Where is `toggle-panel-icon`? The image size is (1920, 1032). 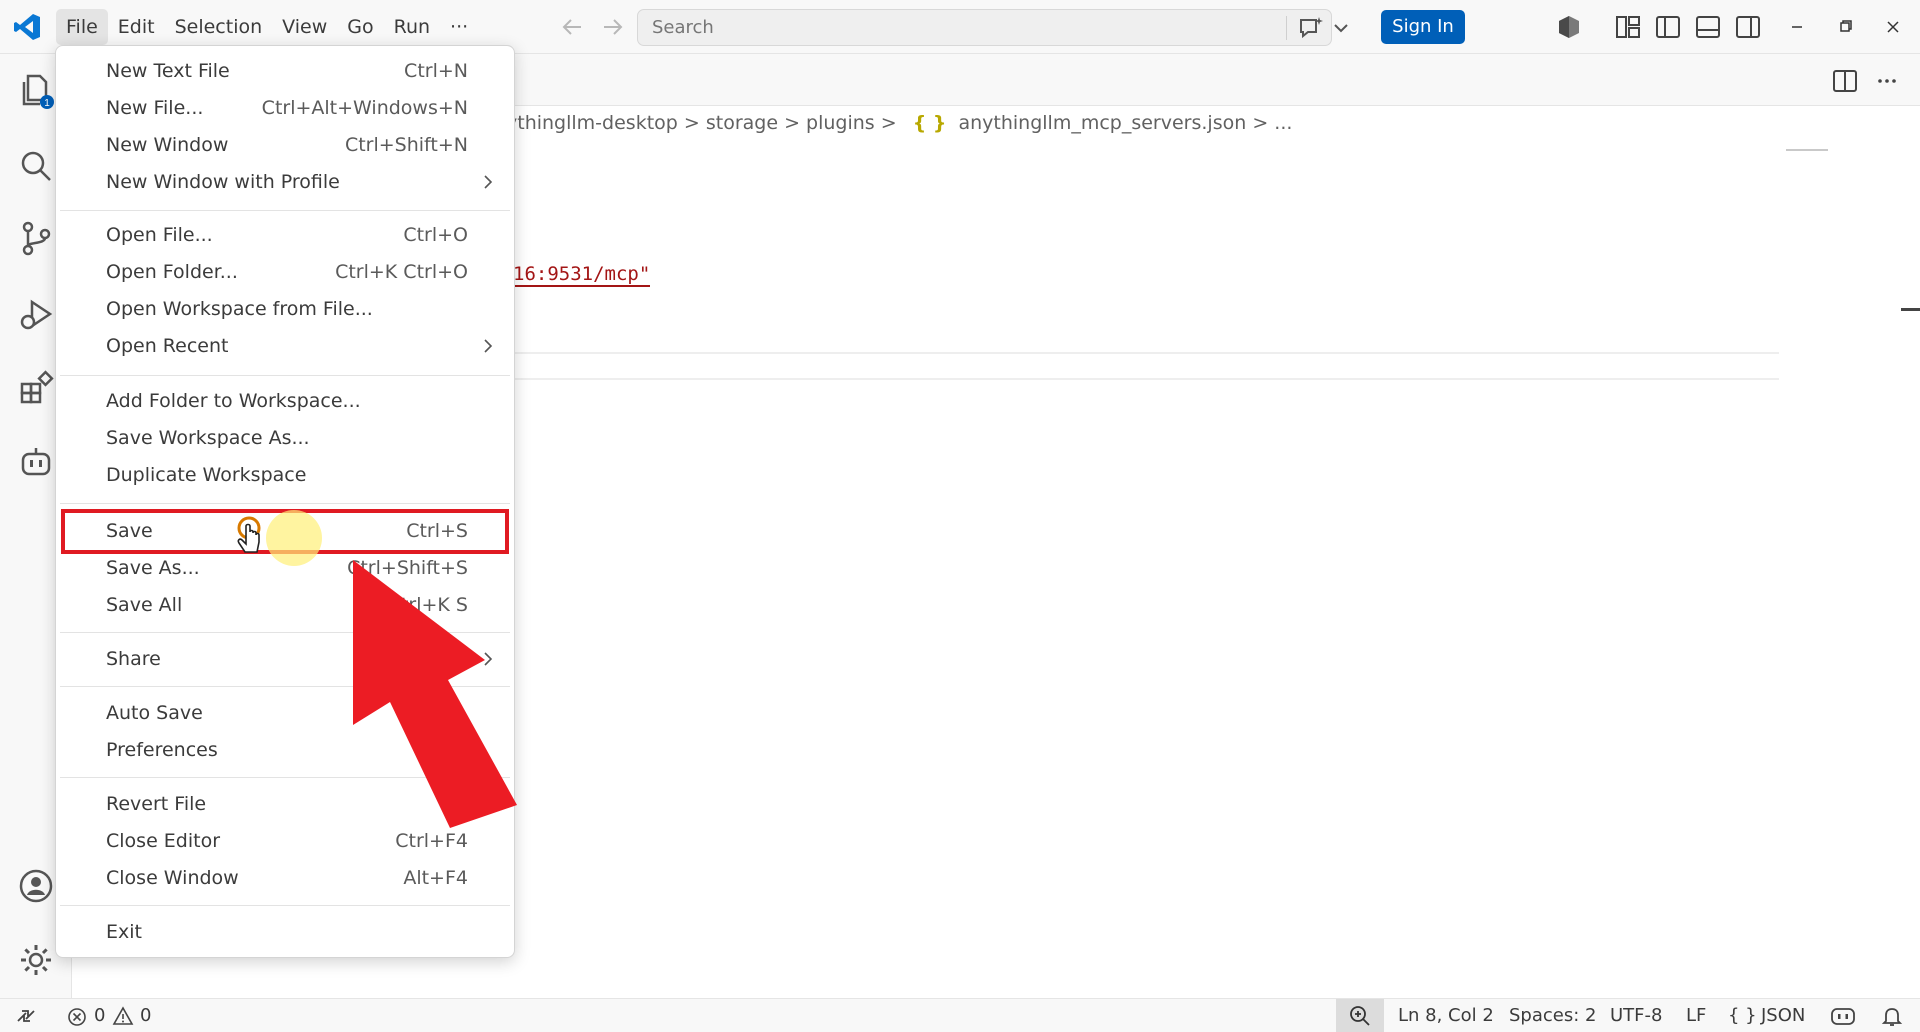 toggle-panel-icon is located at coordinates (1708, 27).